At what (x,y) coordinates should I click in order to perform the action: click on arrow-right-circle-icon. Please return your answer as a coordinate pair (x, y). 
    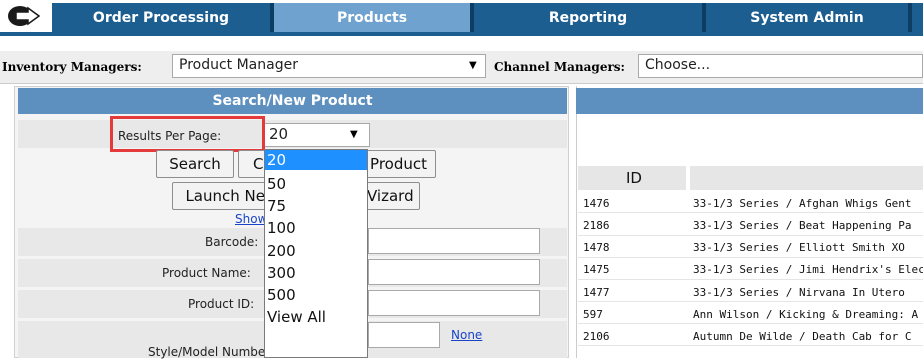
    Looking at the image, I should click on (23, 16).